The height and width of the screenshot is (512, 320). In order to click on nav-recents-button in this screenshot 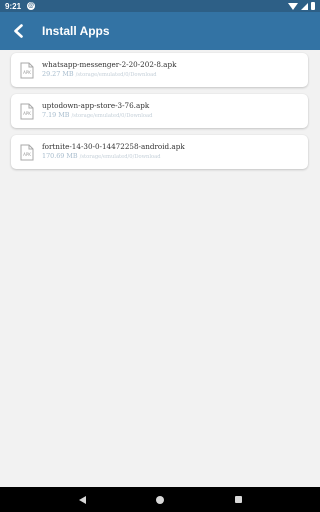, I will do `click(238, 500)`.